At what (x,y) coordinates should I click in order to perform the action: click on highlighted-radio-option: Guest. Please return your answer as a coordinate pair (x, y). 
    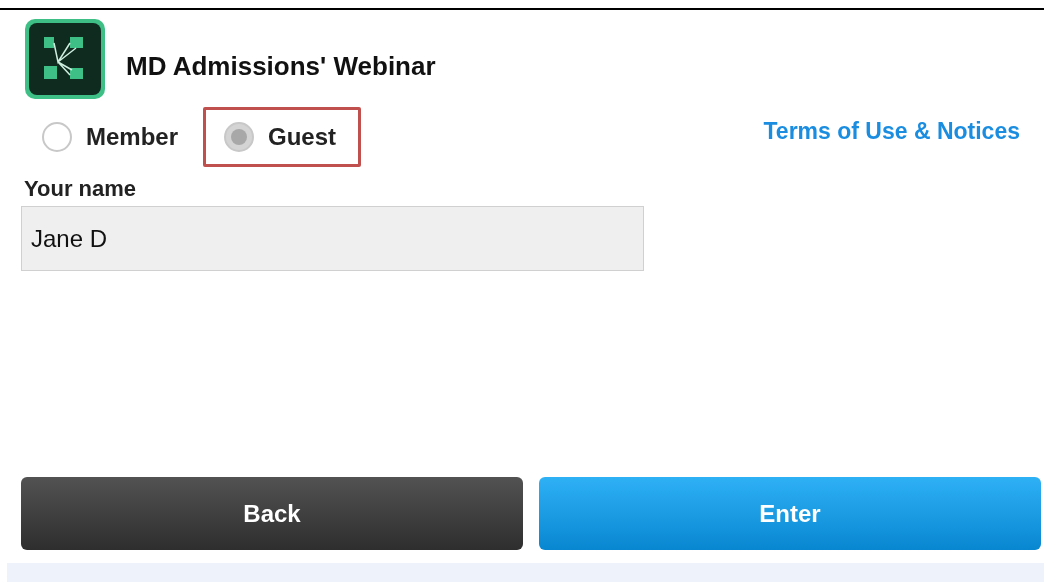
    Looking at the image, I should click on (282, 137).